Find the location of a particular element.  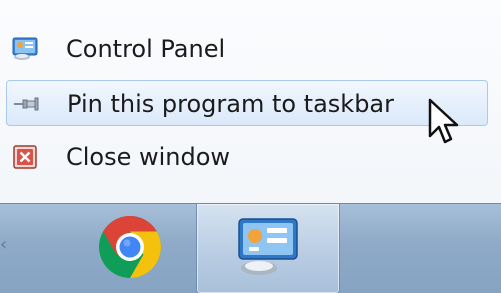

jump-list-item-label: Control Panel is located at coordinates (146, 49).